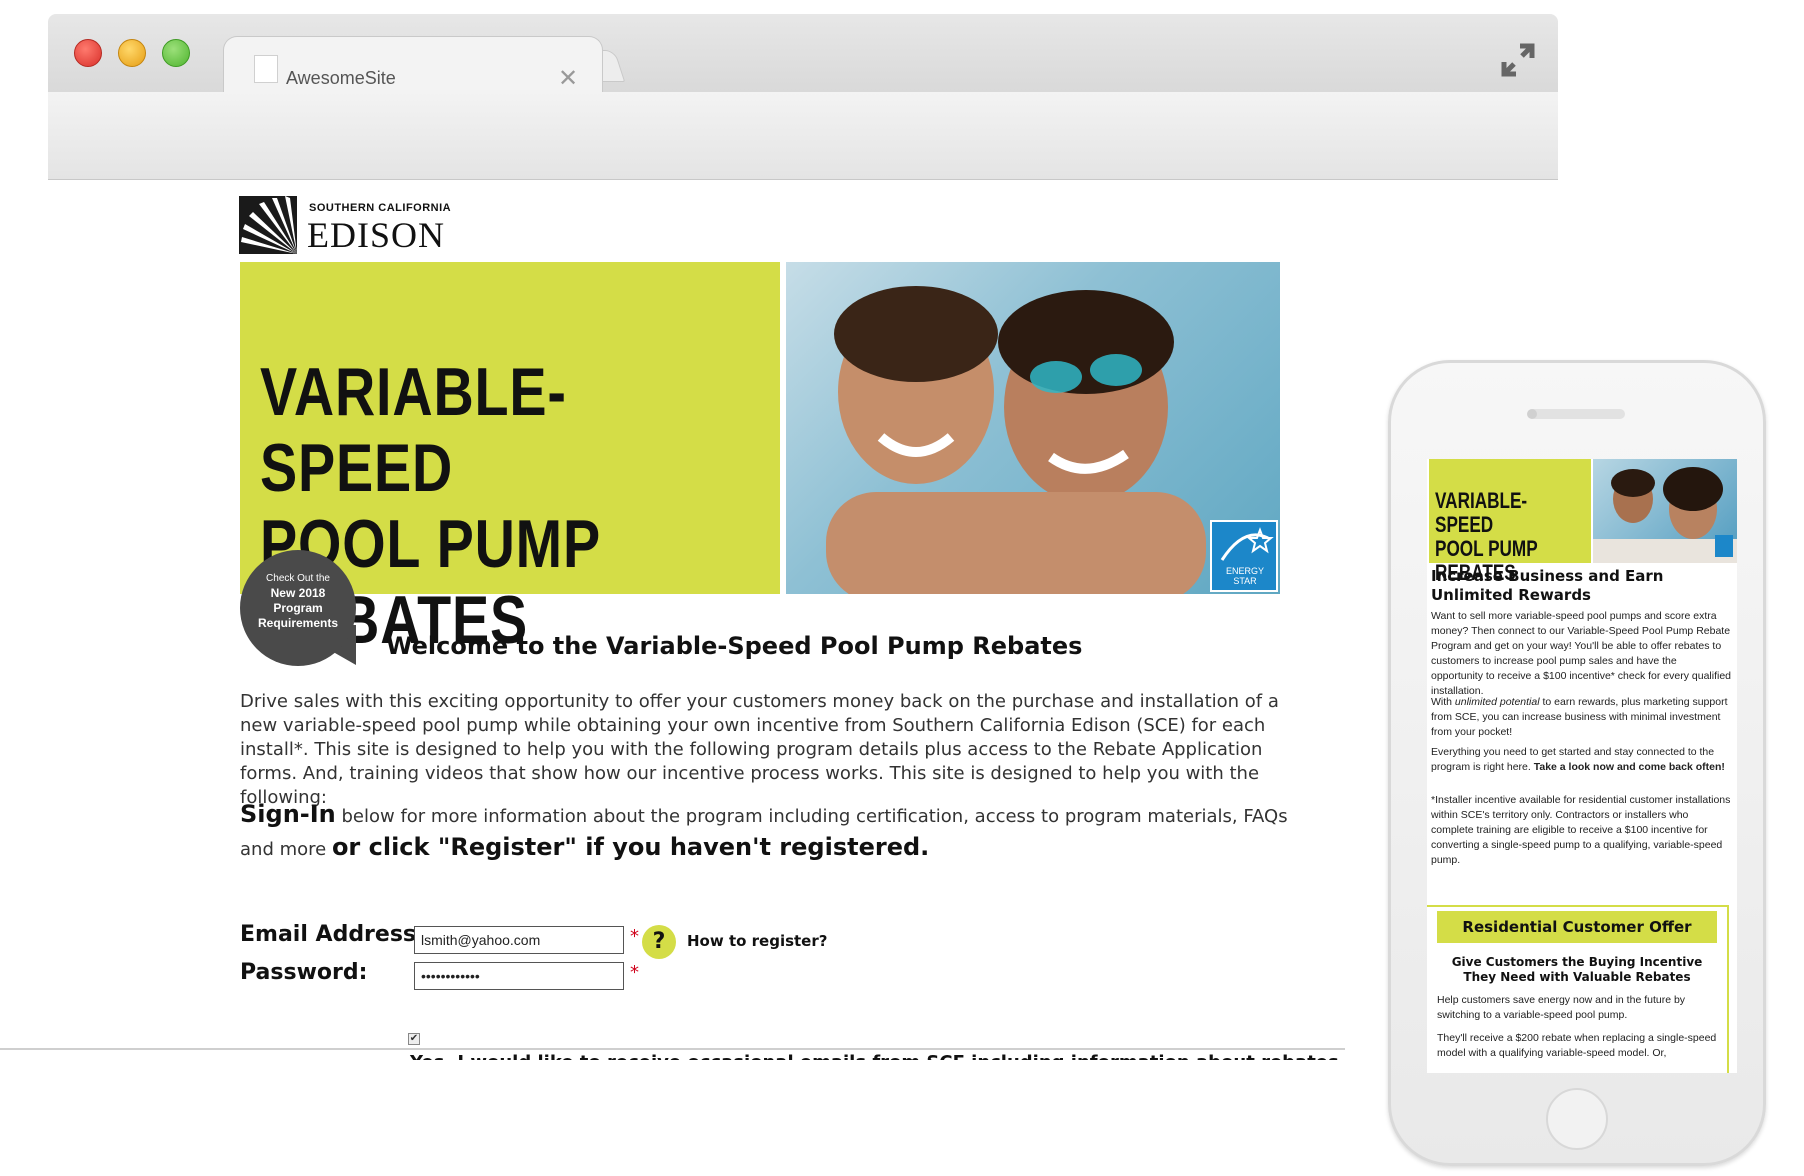 The height and width of the screenshot is (1176, 1804). I want to click on signin-lead: Sign-In, so click(288, 814).